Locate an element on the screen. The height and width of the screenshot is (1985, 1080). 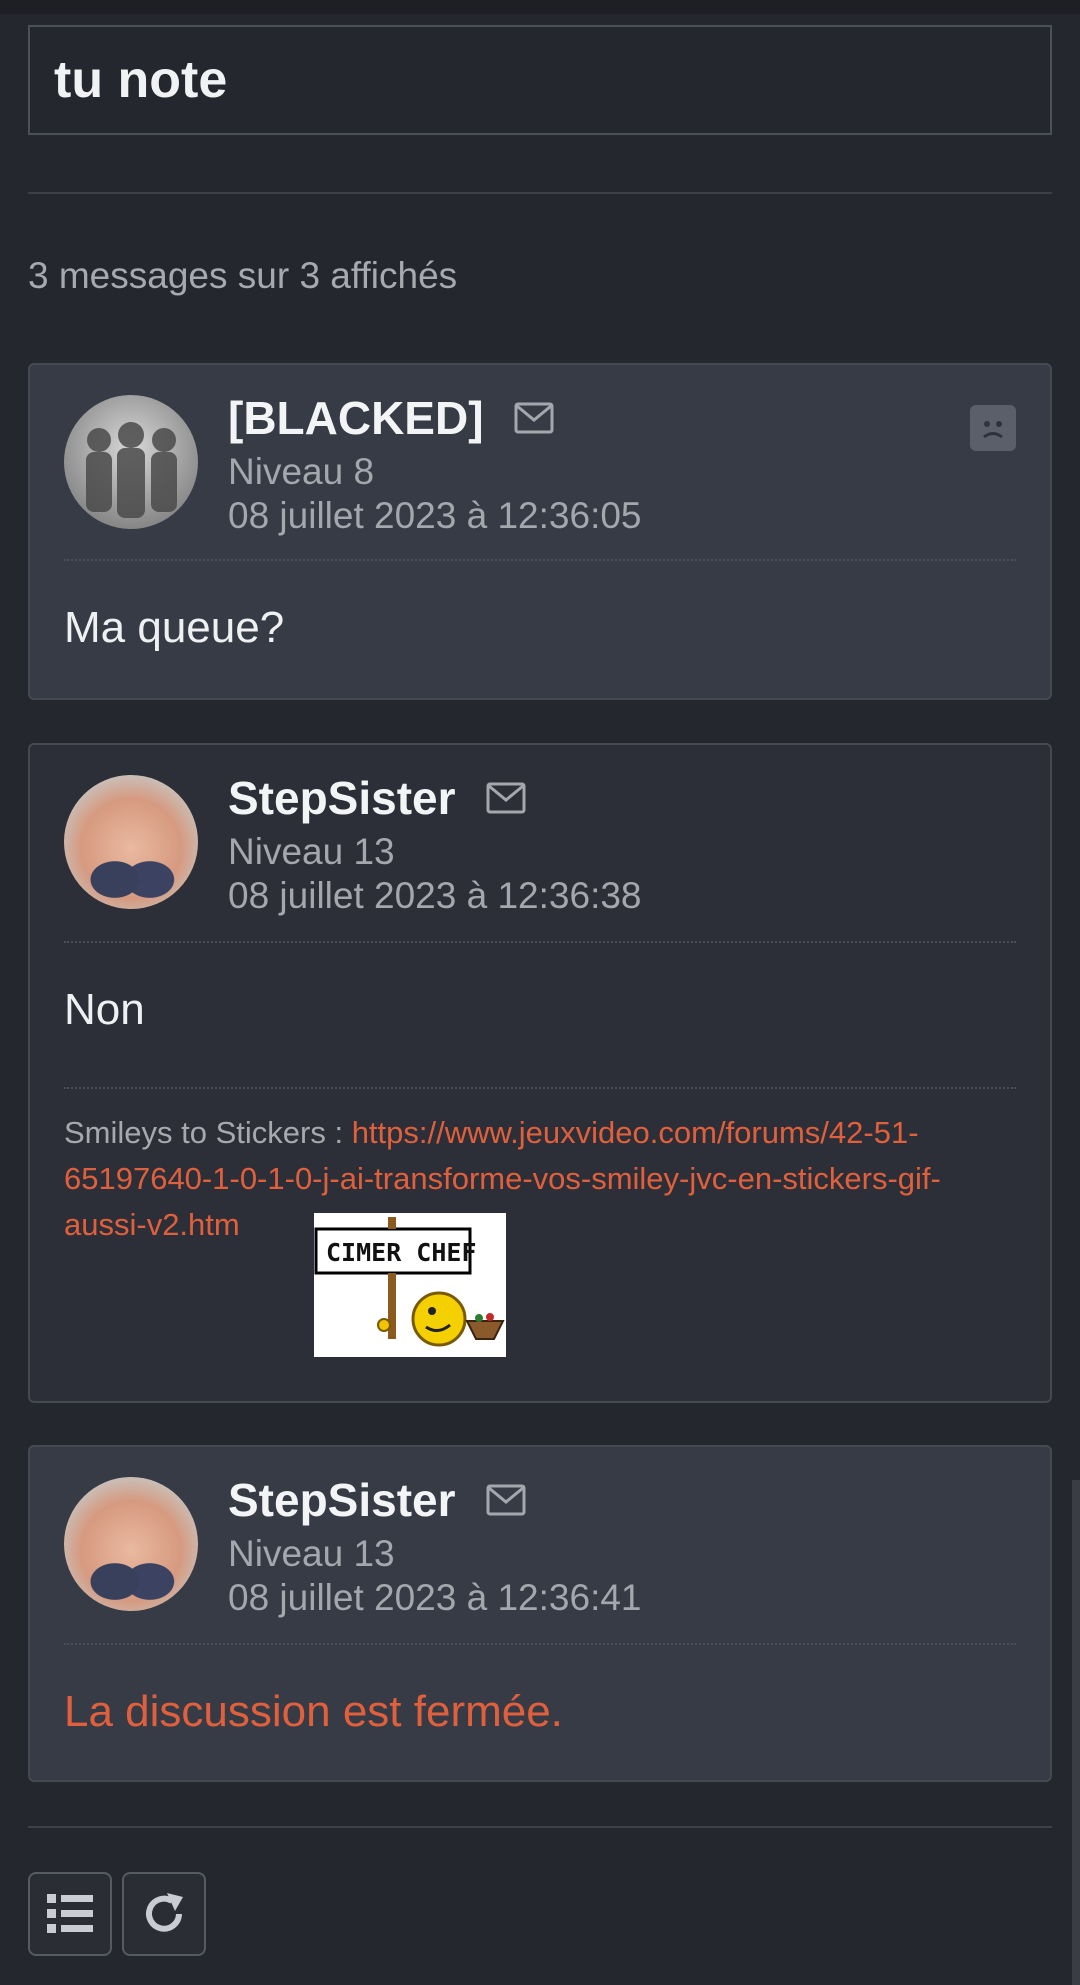
list-icon is located at coordinates (70, 1913).